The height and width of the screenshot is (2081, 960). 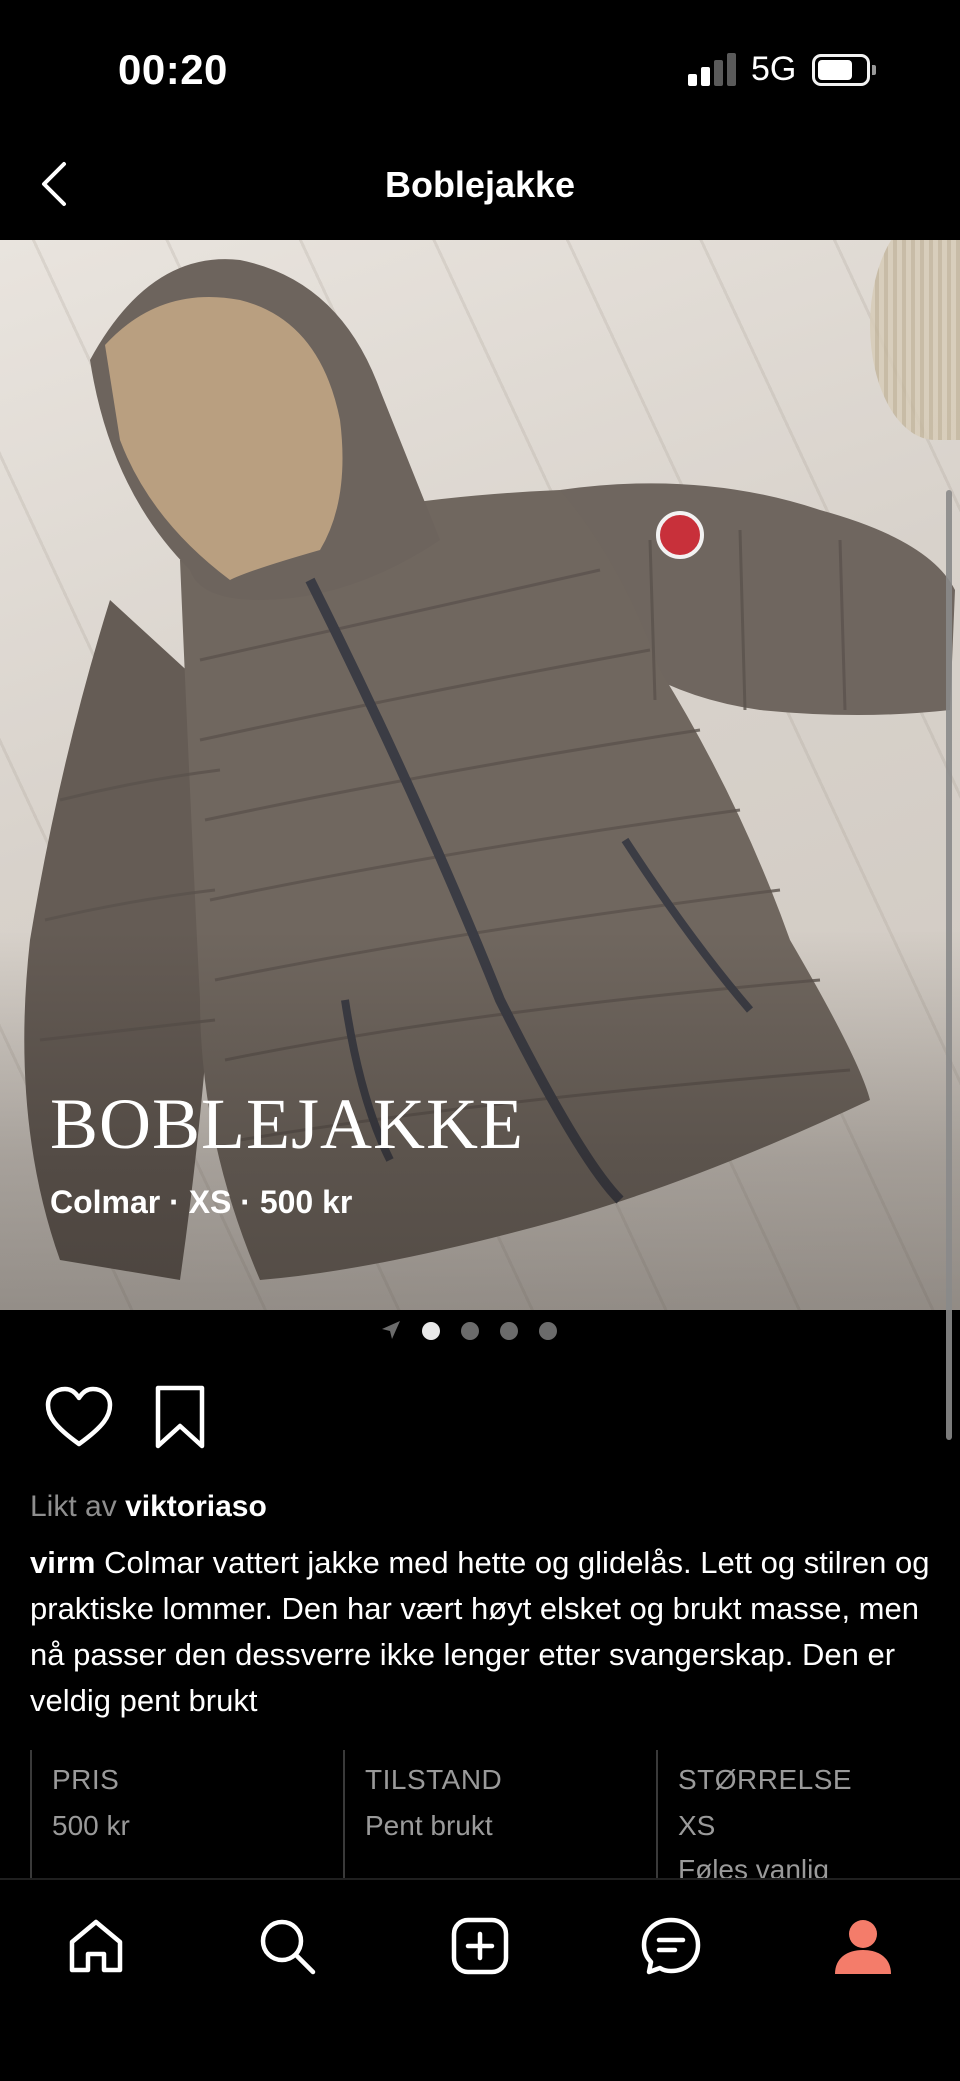 I want to click on tab-messages, so click(x=671, y=1946).